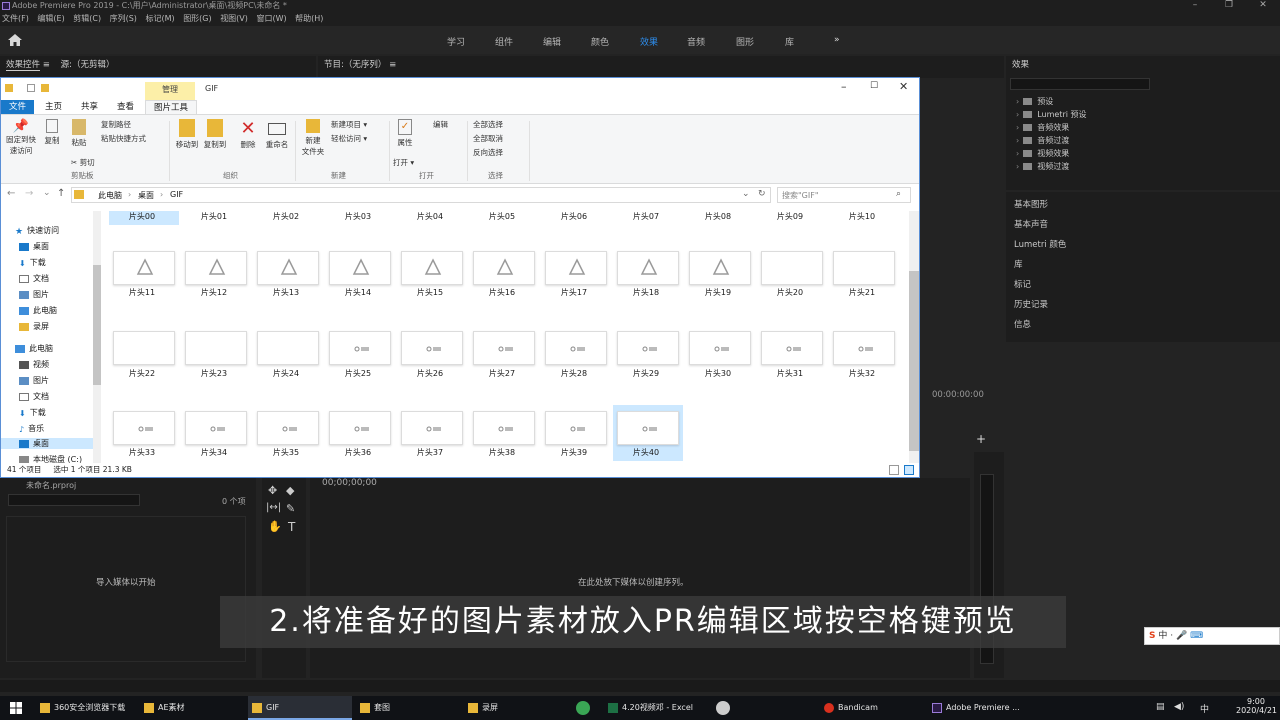 Image resolution: width=1280 pixels, height=720 pixels. Describe the element at coordinates (576, 433) in the screenshot. I see `file-item: 片头39` at that location.